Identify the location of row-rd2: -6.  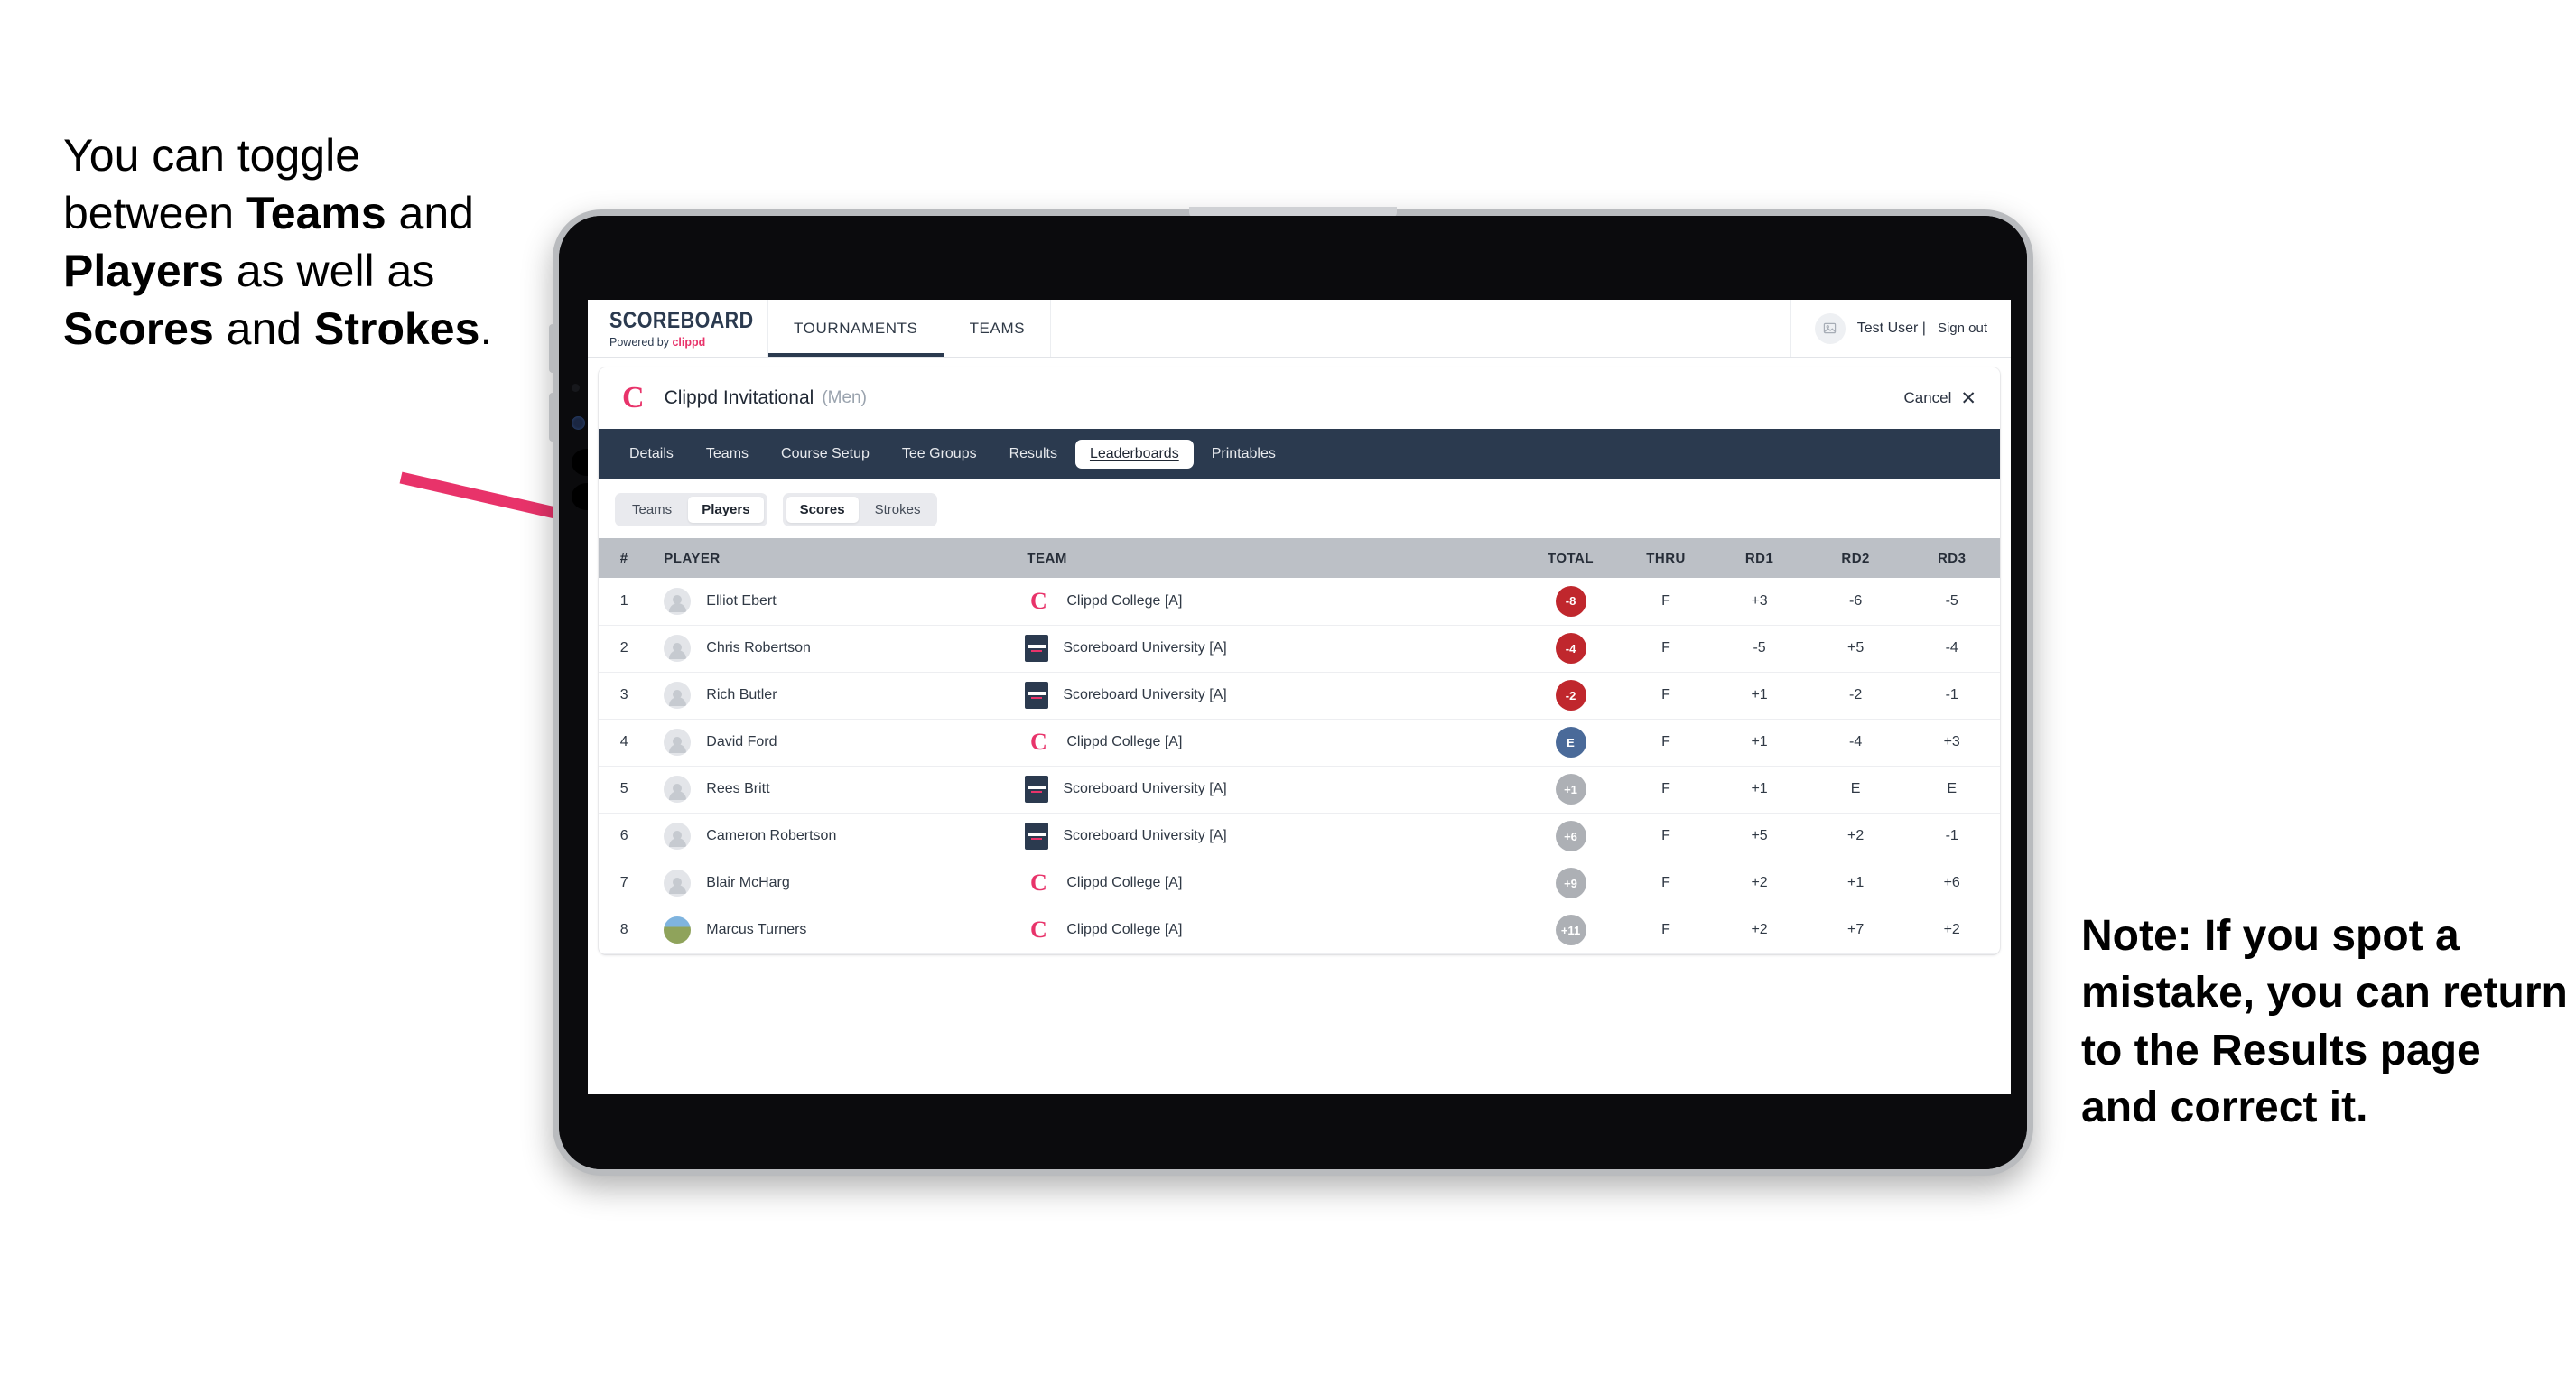
(1855, 602).